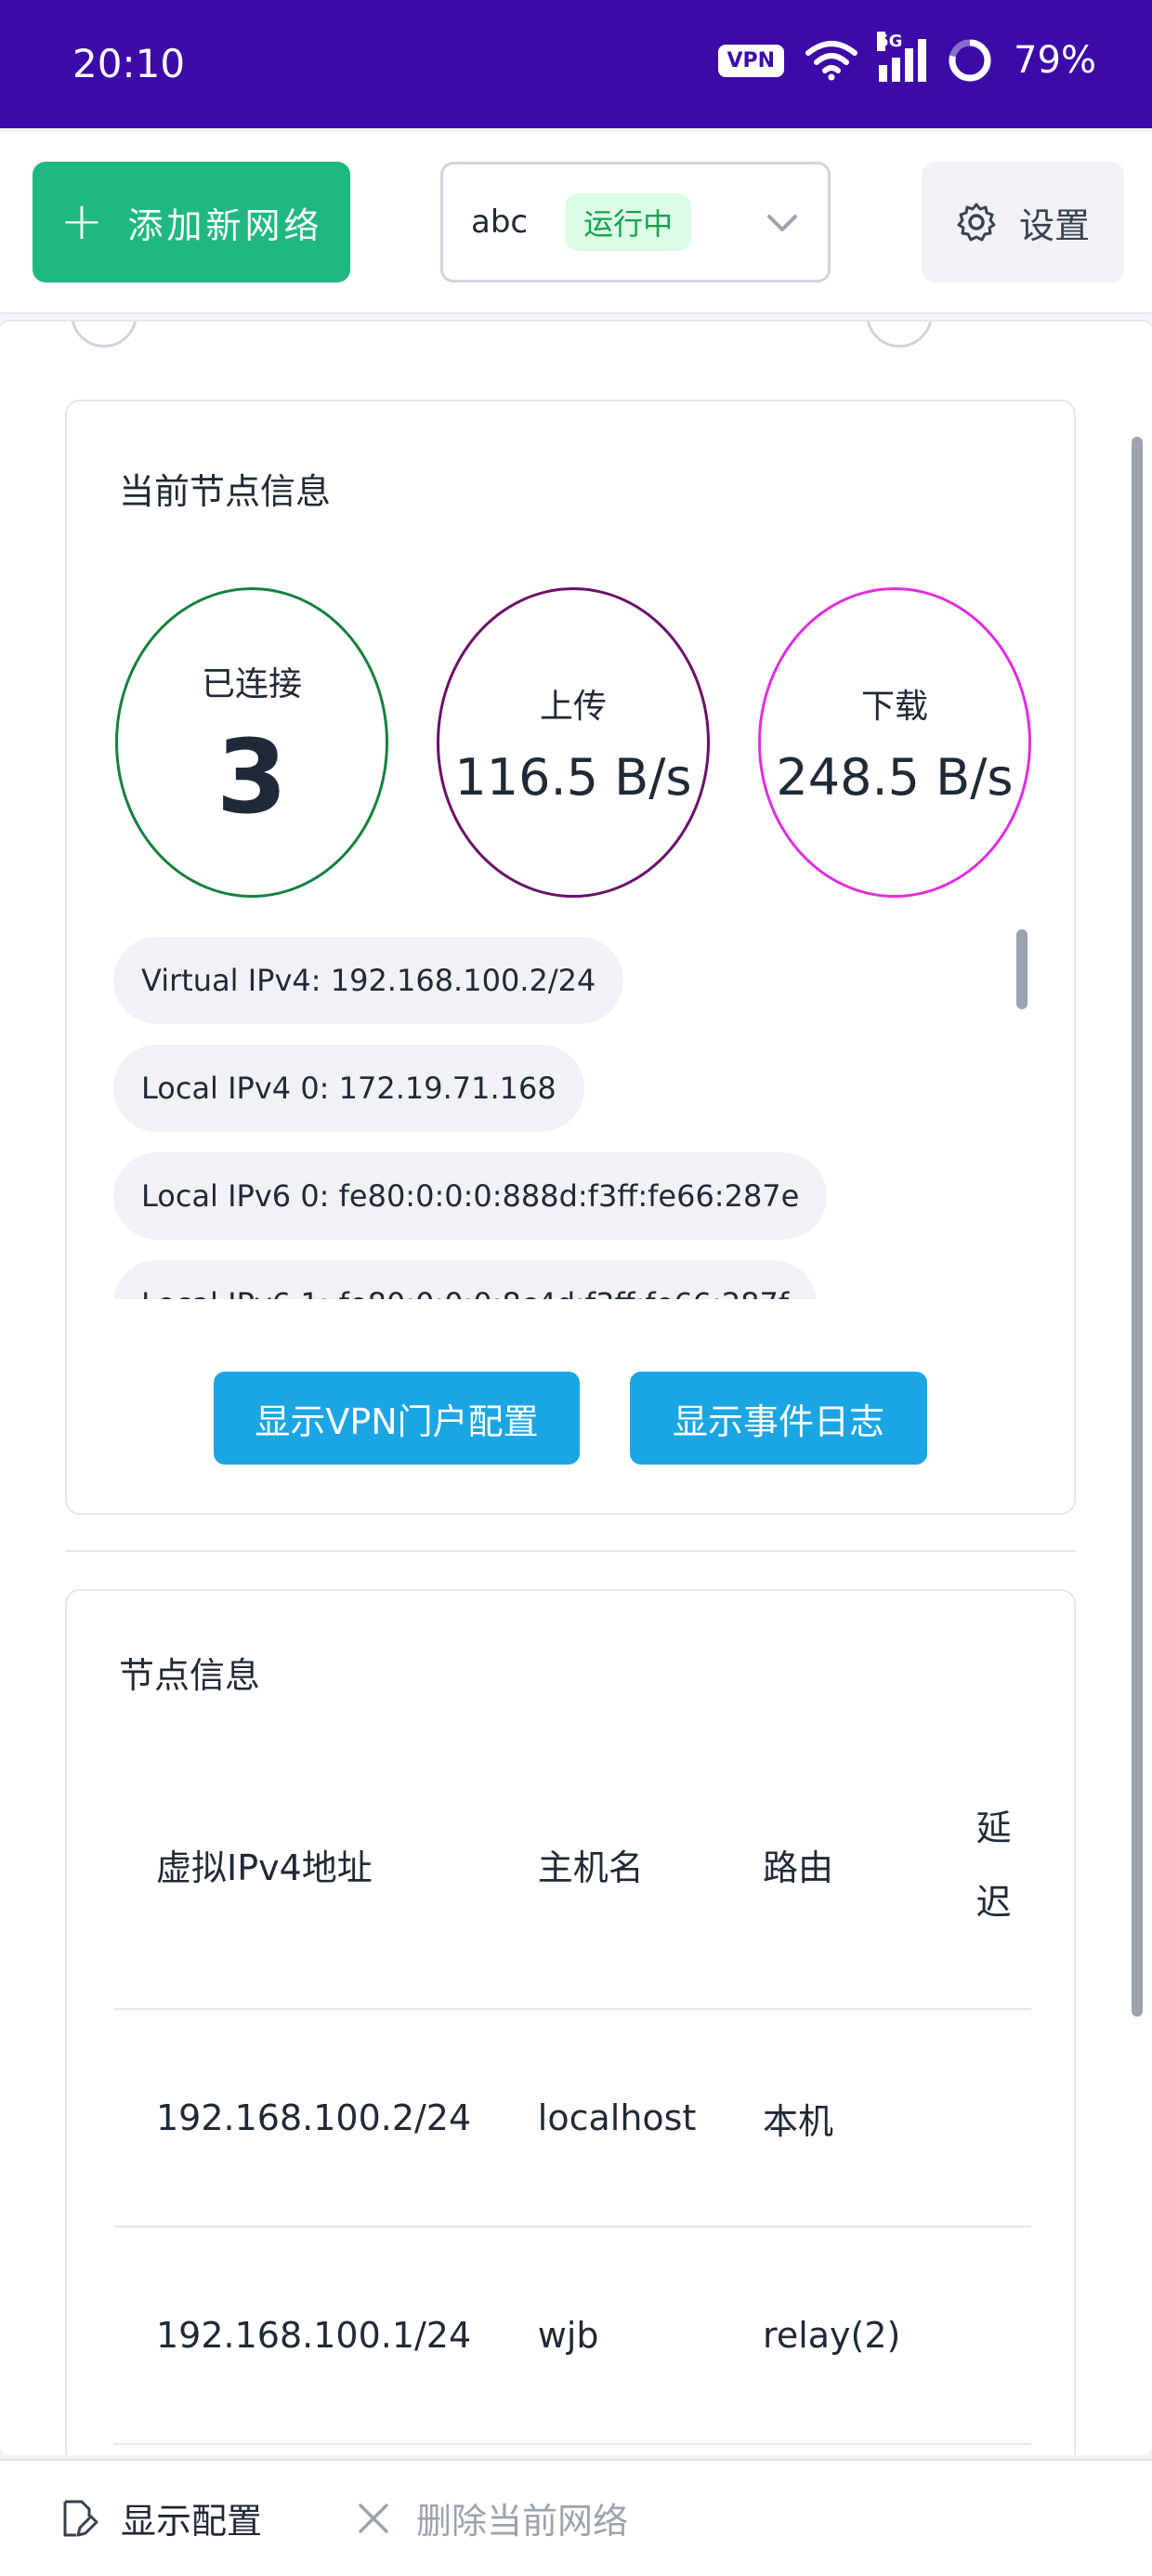 This screenshot has height=2576, width=1152. What do you see at coordinates (304, 2336) in the screenshot?
I see `cell-ip: 192.168.100.1/24` at bounding box center [304, 2336].